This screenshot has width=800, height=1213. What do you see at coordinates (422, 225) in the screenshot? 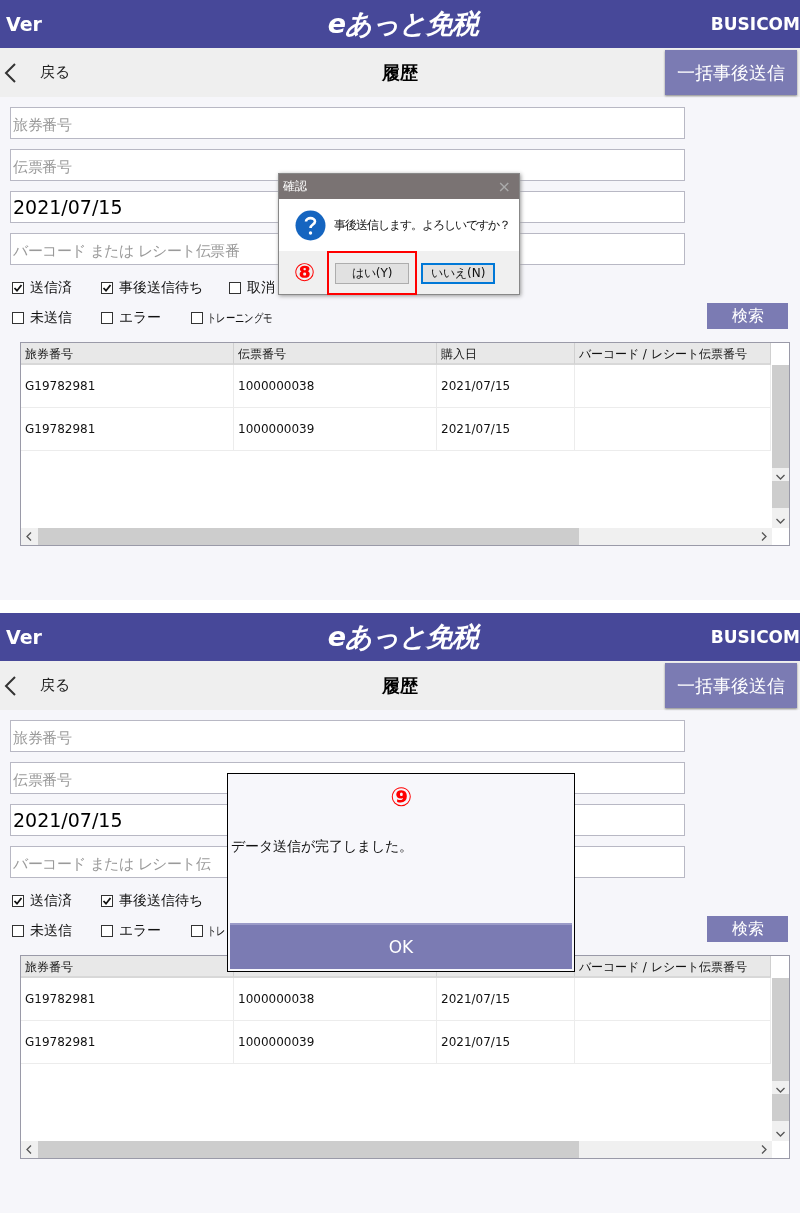
I see `dialog-message: 事後送信します。よろしいですか？` at bounding box center [422, 225].